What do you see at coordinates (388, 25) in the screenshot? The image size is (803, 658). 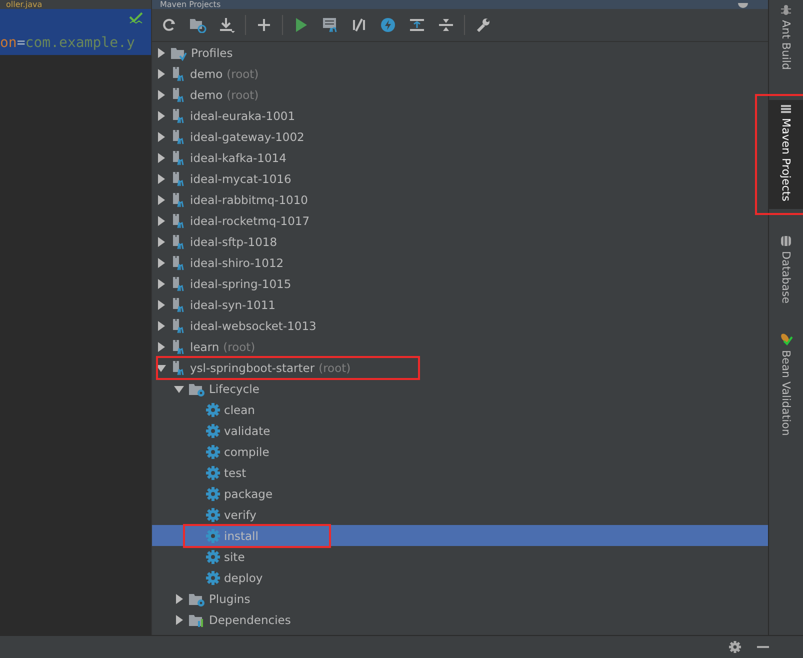 I see `lightning-icon` at bounding box center [388, 25].